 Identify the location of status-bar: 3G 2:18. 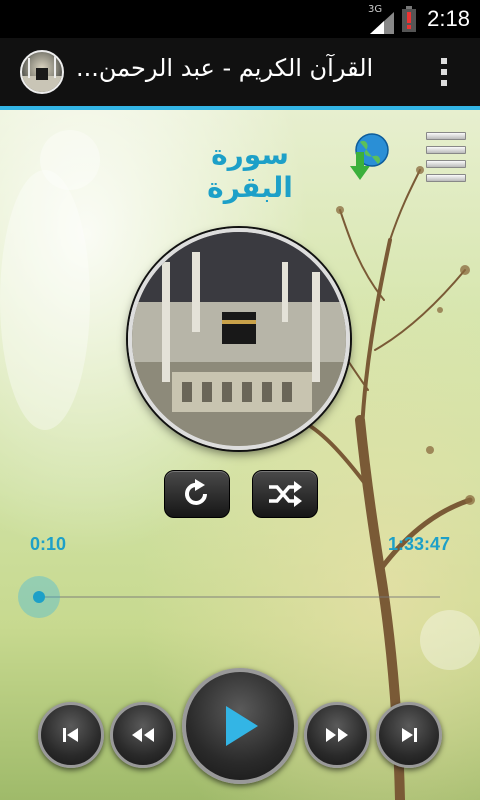
(240, 19).